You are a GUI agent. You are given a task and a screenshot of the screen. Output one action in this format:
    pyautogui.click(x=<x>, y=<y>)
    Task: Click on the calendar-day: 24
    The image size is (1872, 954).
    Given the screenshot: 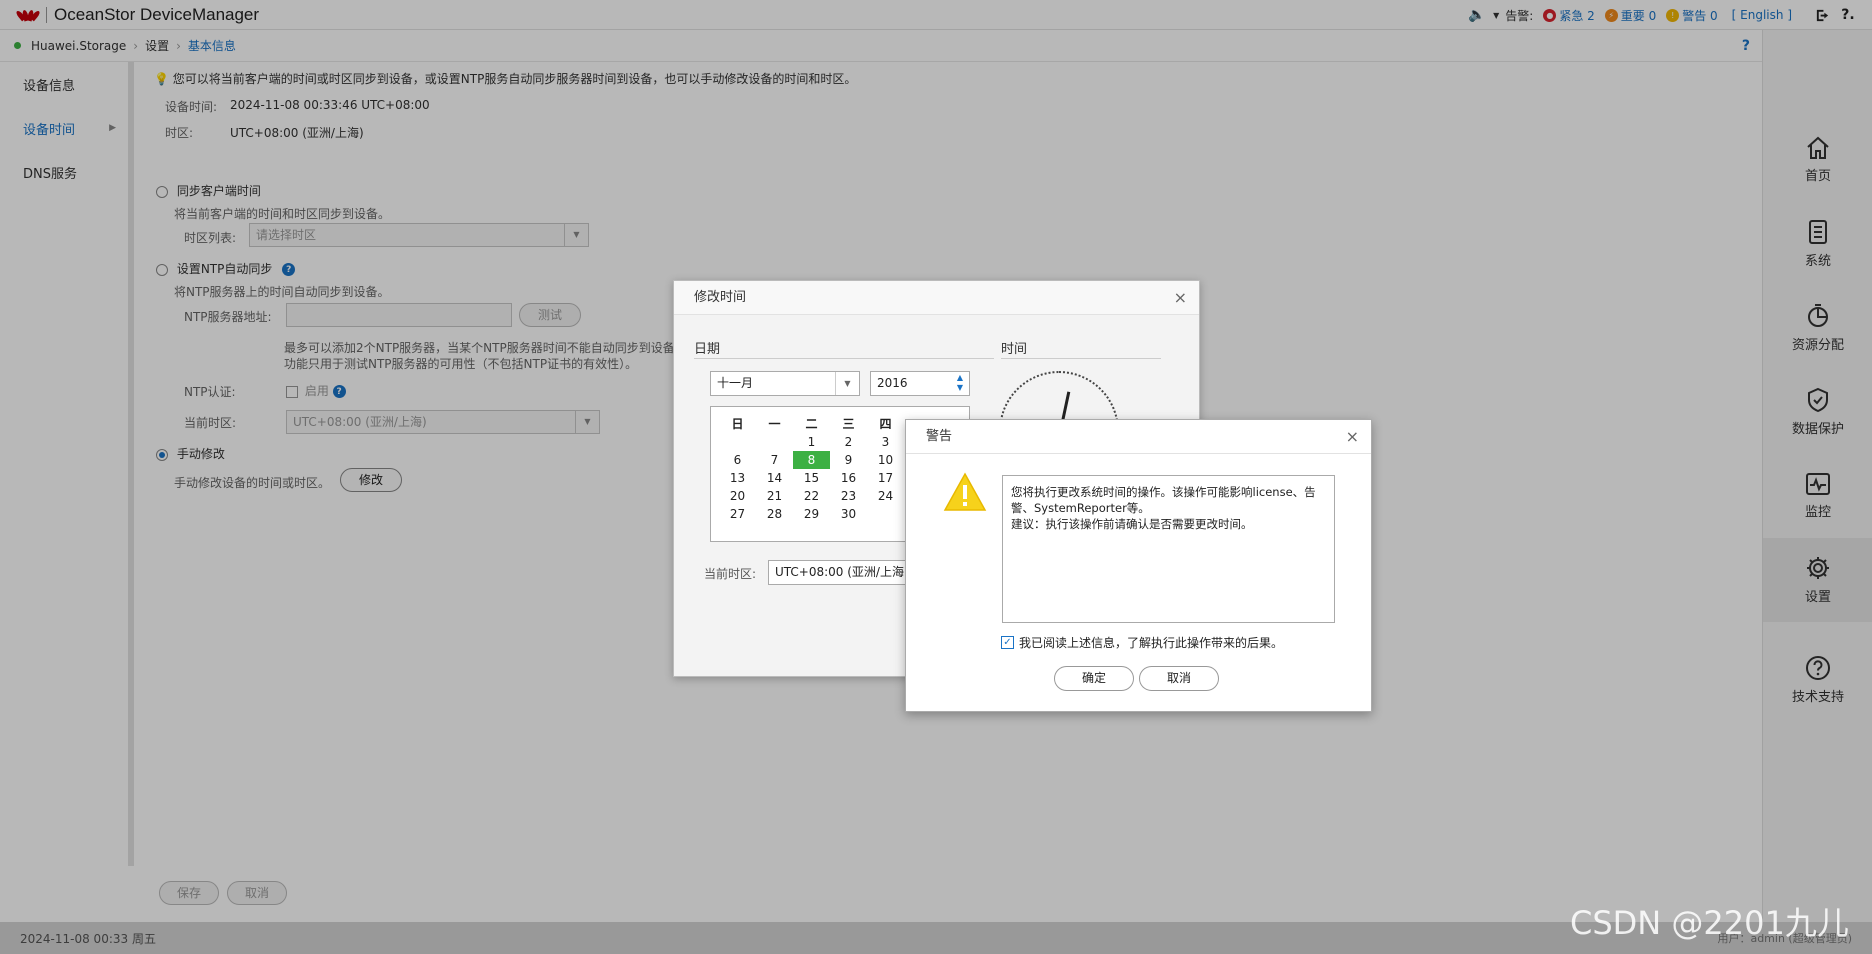 What is the action you would take?
    pyautogui.click(x=885, y=496)
    